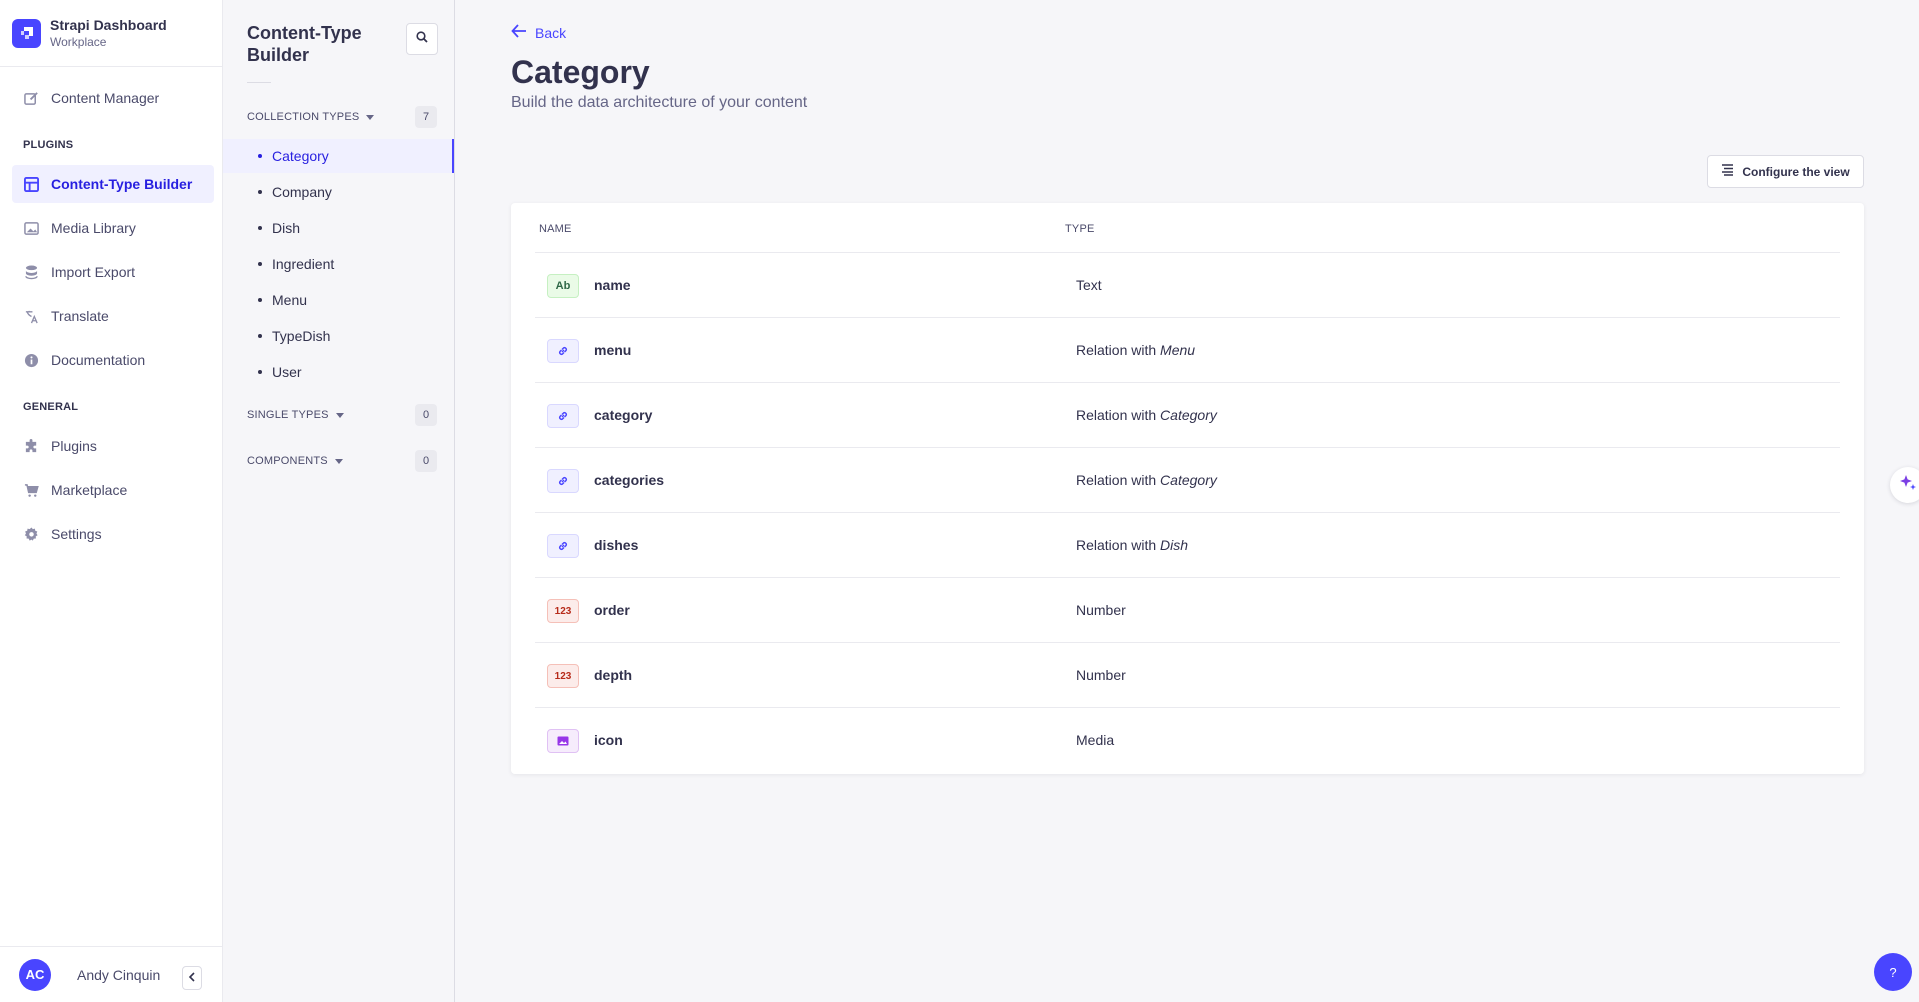  I want to click on arrow-left-icon, so click(523, 32).